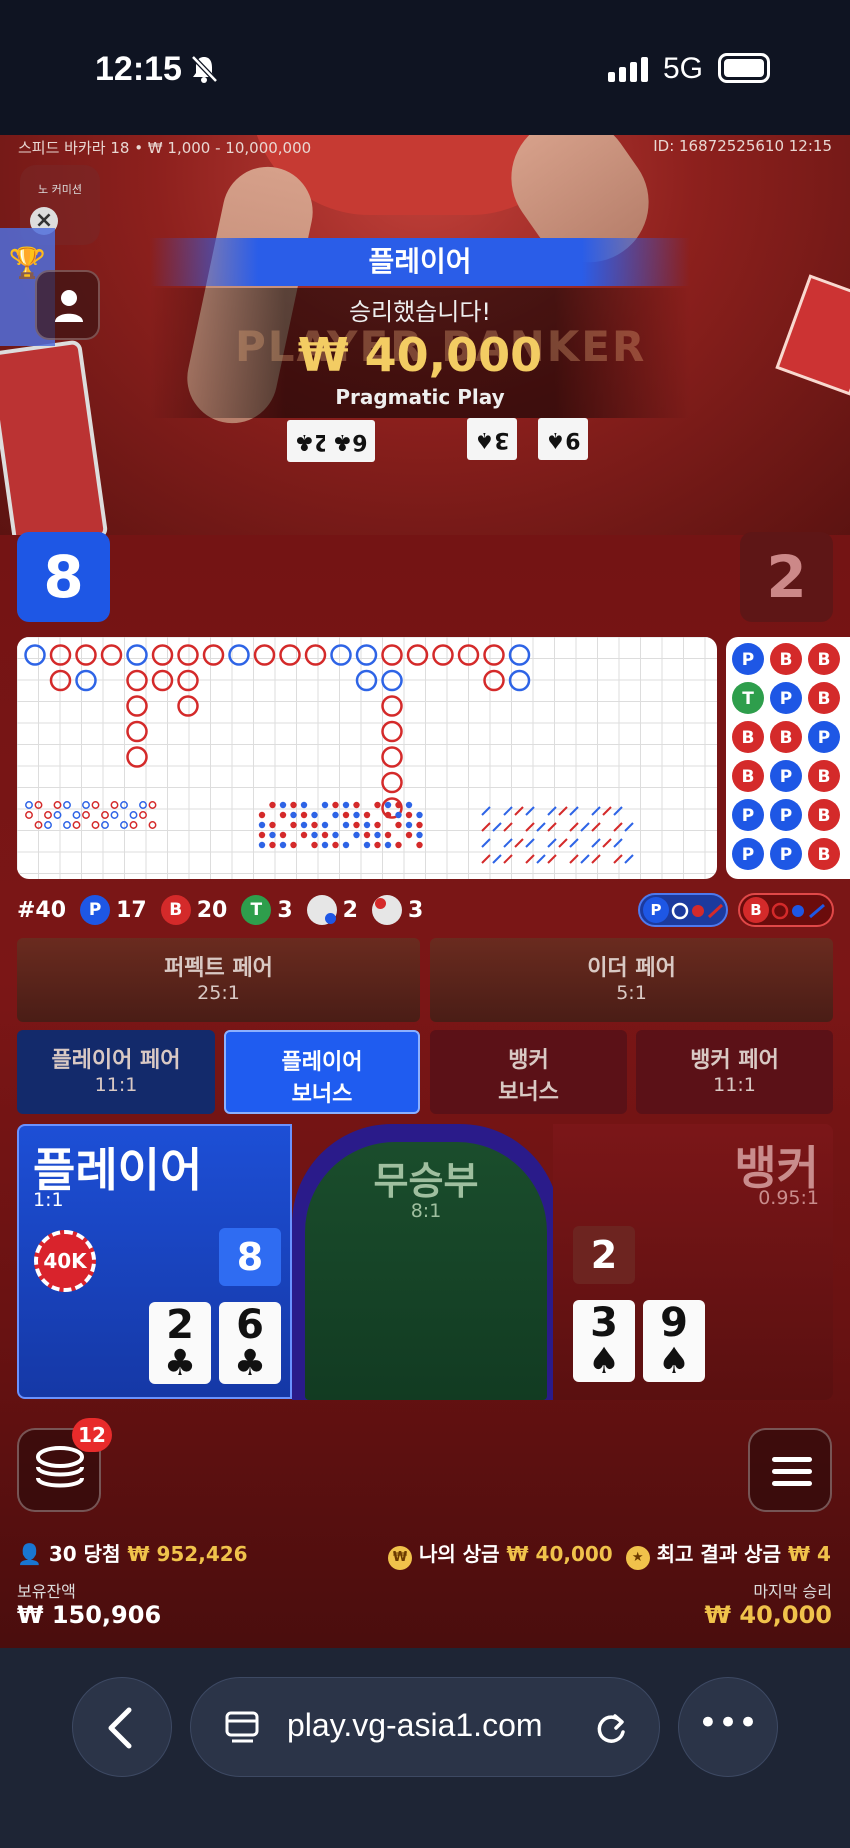 This screenshot has height=1848, width=850. What do you see at coordinates (63, 577) in the screenshot?
I see `player-score: 8` at bounding box center [63, 577].